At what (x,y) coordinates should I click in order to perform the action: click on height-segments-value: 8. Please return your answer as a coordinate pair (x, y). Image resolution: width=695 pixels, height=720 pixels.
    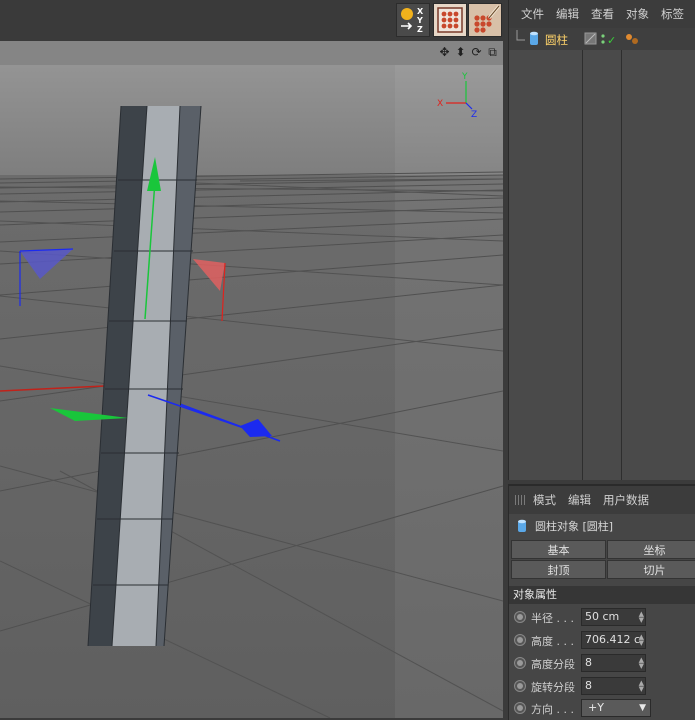
    Looking at the image, I should click on (588, 662).